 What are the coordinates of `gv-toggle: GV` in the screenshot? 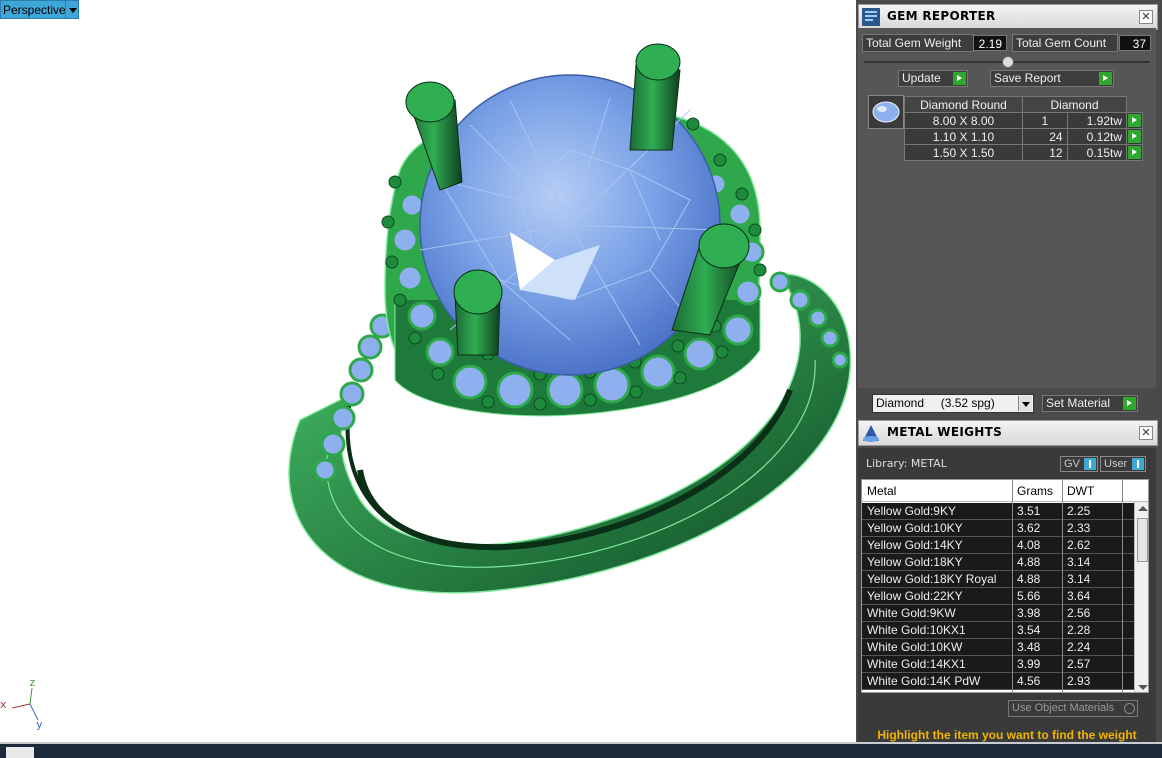 It's located at (1079, 464).